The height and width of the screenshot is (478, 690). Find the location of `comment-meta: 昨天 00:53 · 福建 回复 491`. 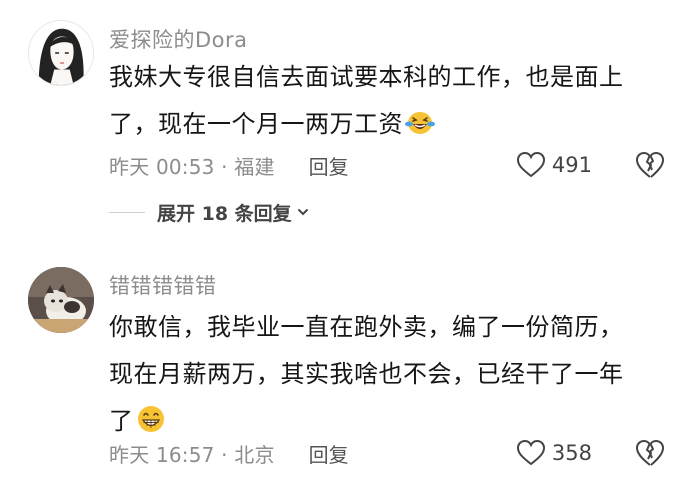

comment-meta: 昨天 00:53 · 福建 回复 491 is located at coordinates (387, 165).